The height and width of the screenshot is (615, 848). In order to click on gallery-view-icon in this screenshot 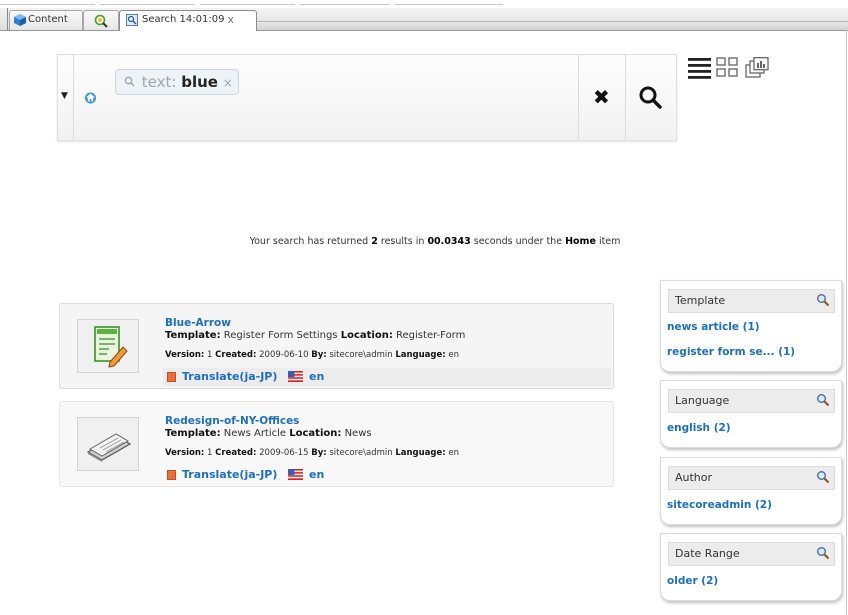, I will do `click(757, 68)`.